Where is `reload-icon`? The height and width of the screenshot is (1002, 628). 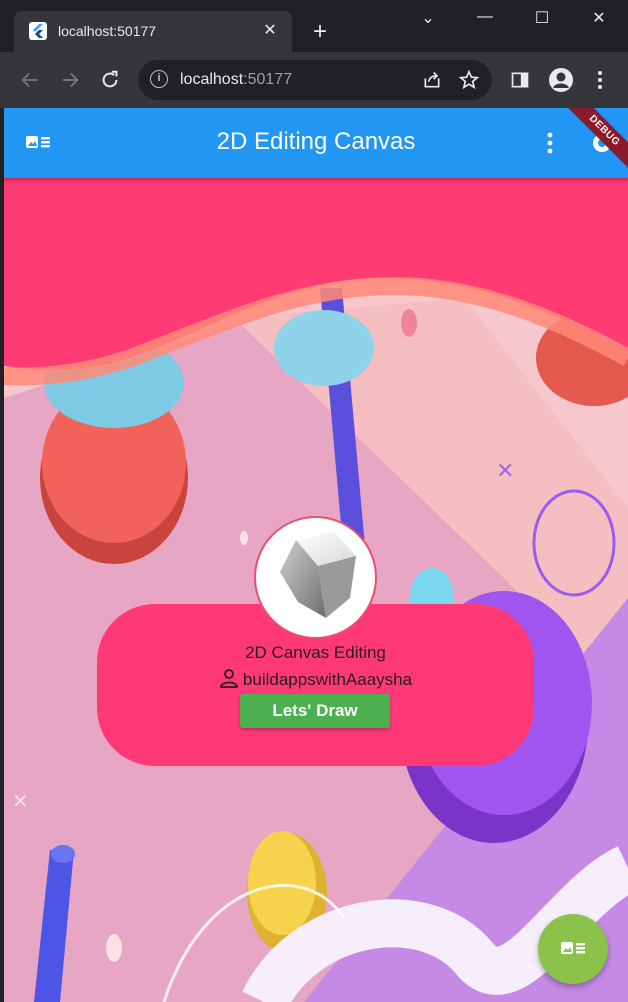
reload-icon is located at coordinates (110, 80).